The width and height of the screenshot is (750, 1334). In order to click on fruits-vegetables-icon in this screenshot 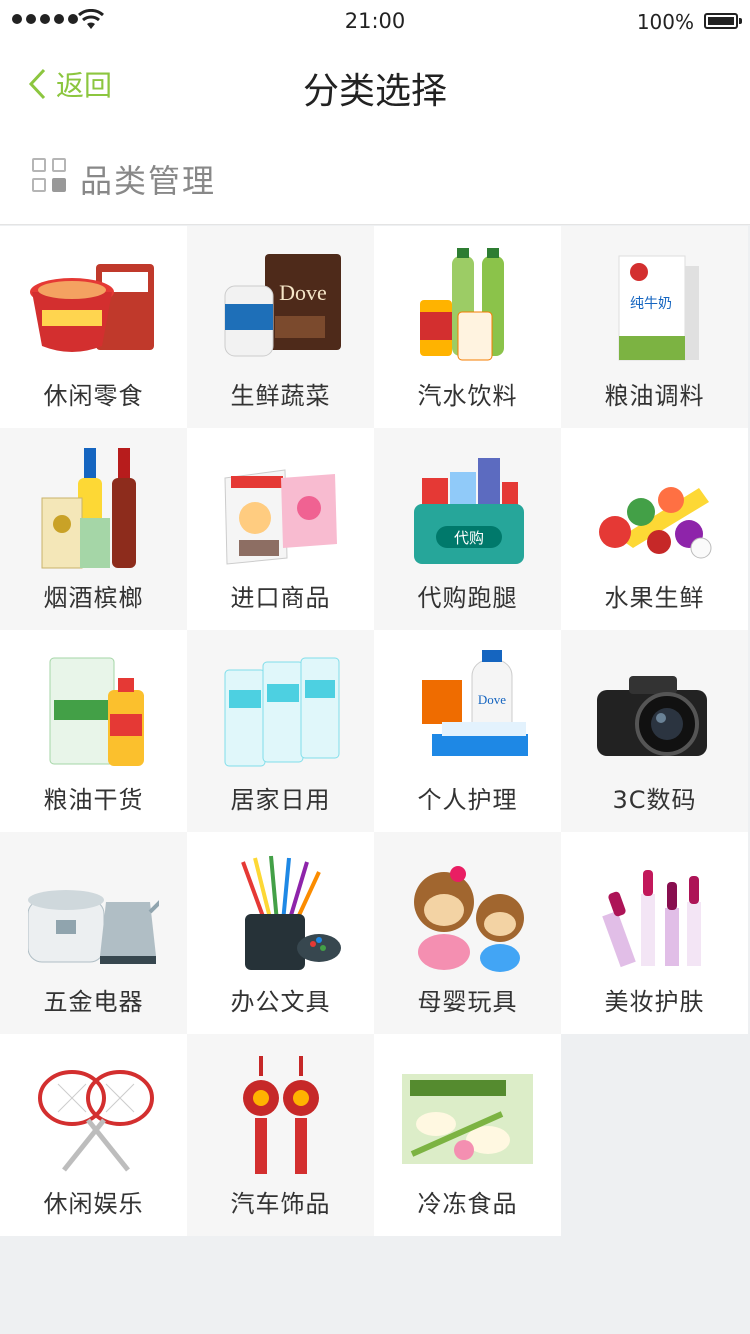, I will do `click(655, 523)`.